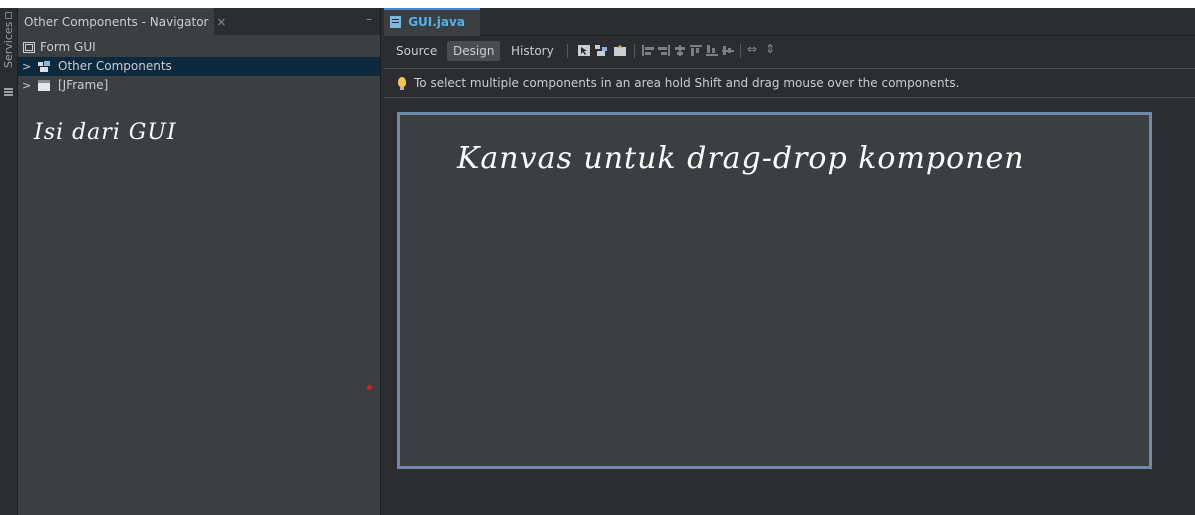 The height and width of the screenshot is (515, 1195). Describe the element at coordinates (696, 50) in the screenshot. I see `align-top-icon` at that location.